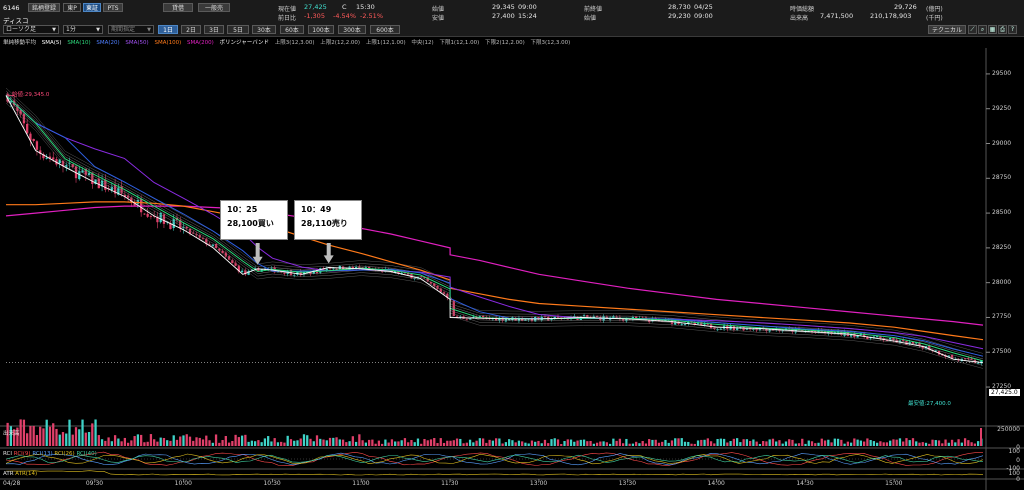  What do you see at coordinates (168, 29) in the screenshot?
I see `timeframe-tab: 1日` at bounding box center [168, 29].